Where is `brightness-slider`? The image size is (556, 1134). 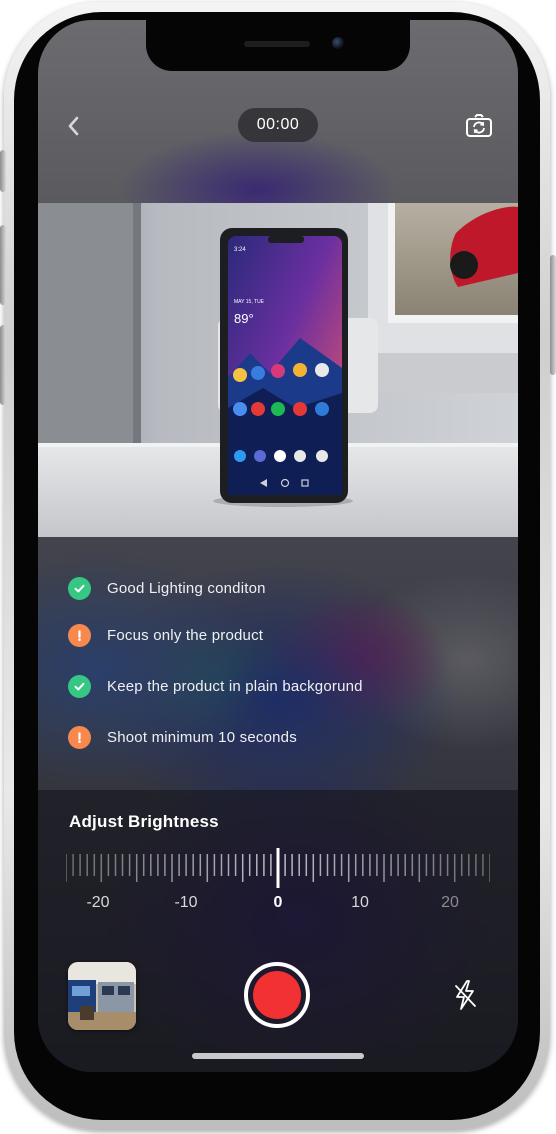 brightness-slider is located at coordinates (278, 868).